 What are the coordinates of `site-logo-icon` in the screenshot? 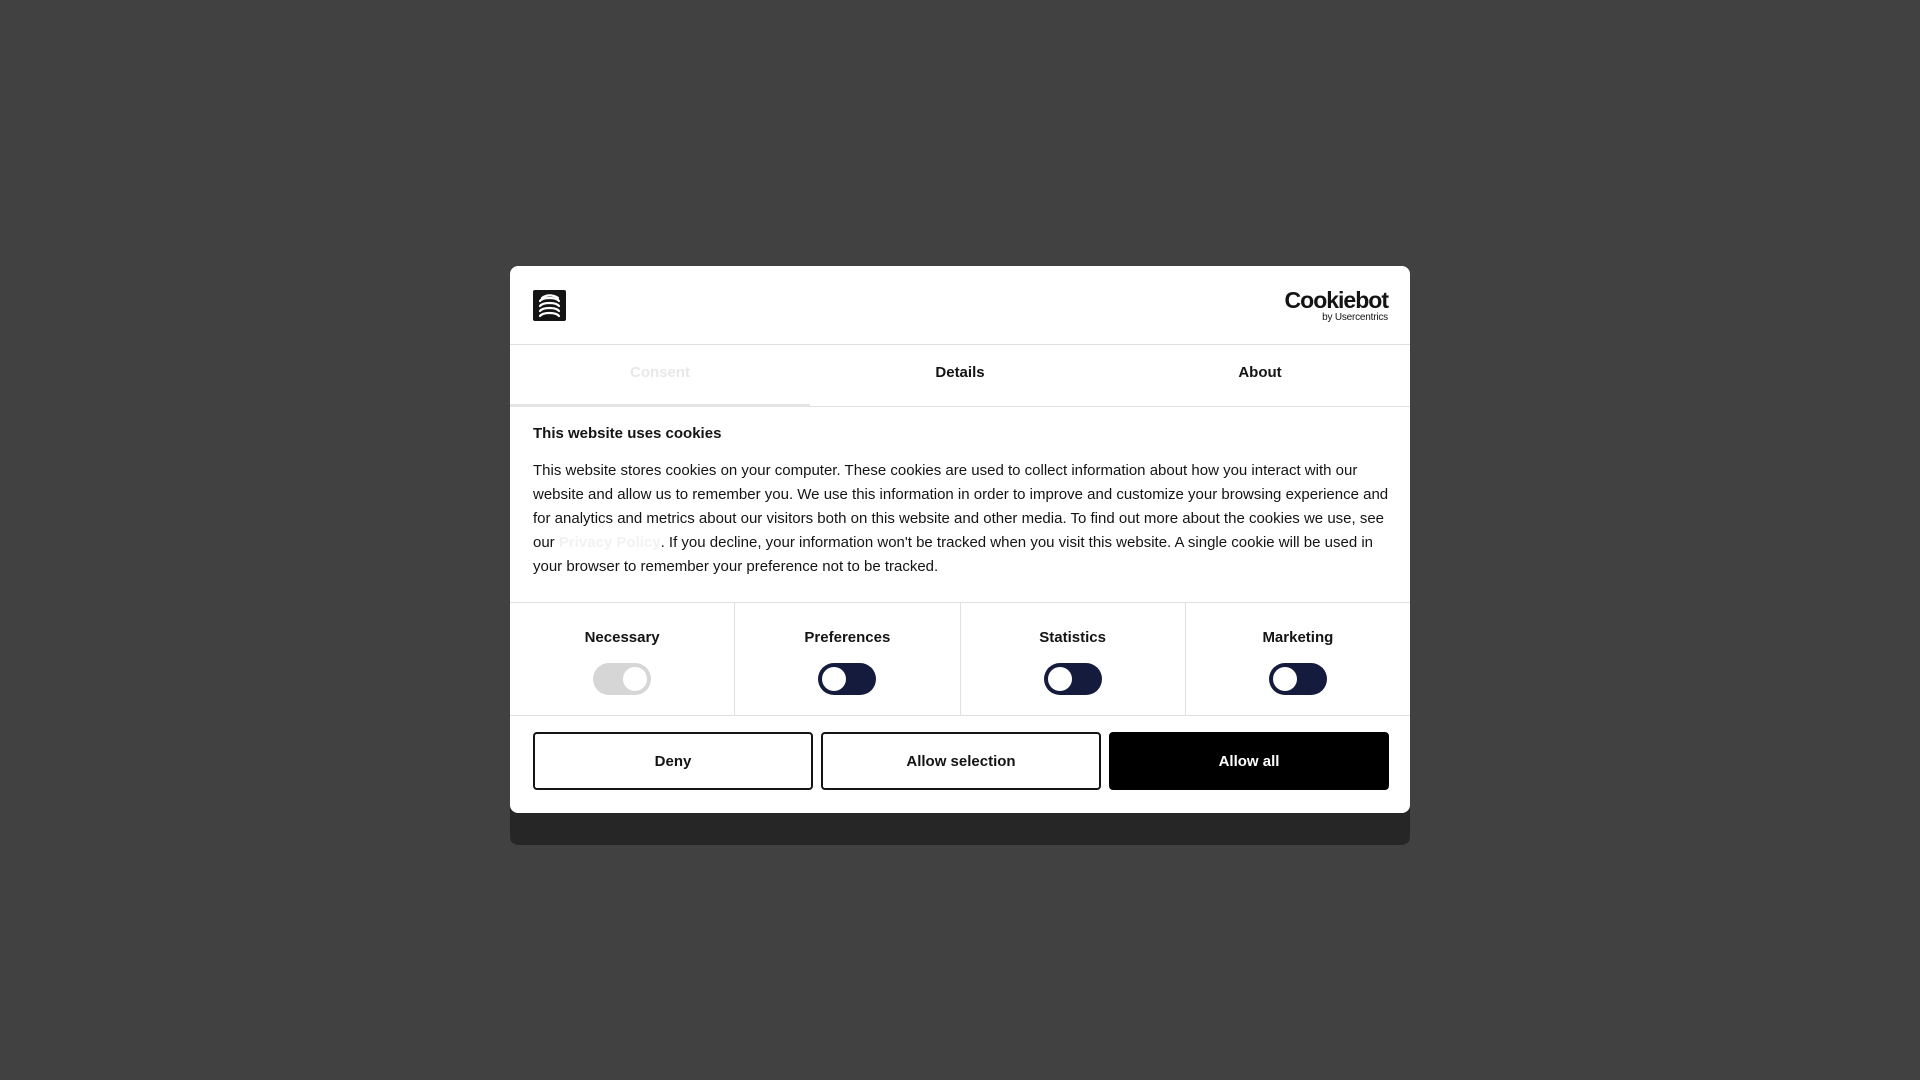 It's located at (549, 305).